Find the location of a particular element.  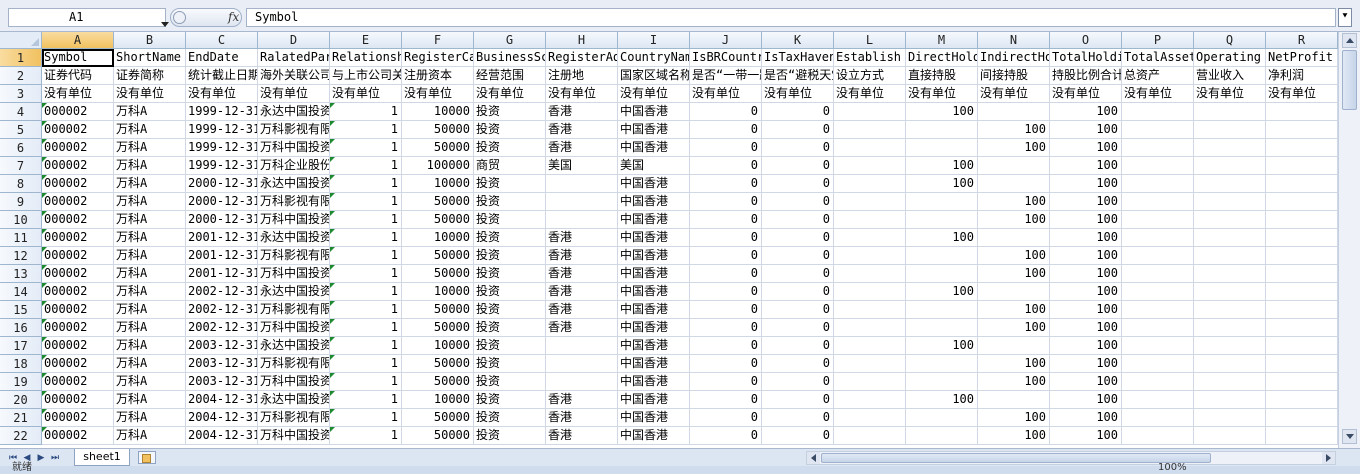

row-header: 4 is located at coordinates (21, 112).